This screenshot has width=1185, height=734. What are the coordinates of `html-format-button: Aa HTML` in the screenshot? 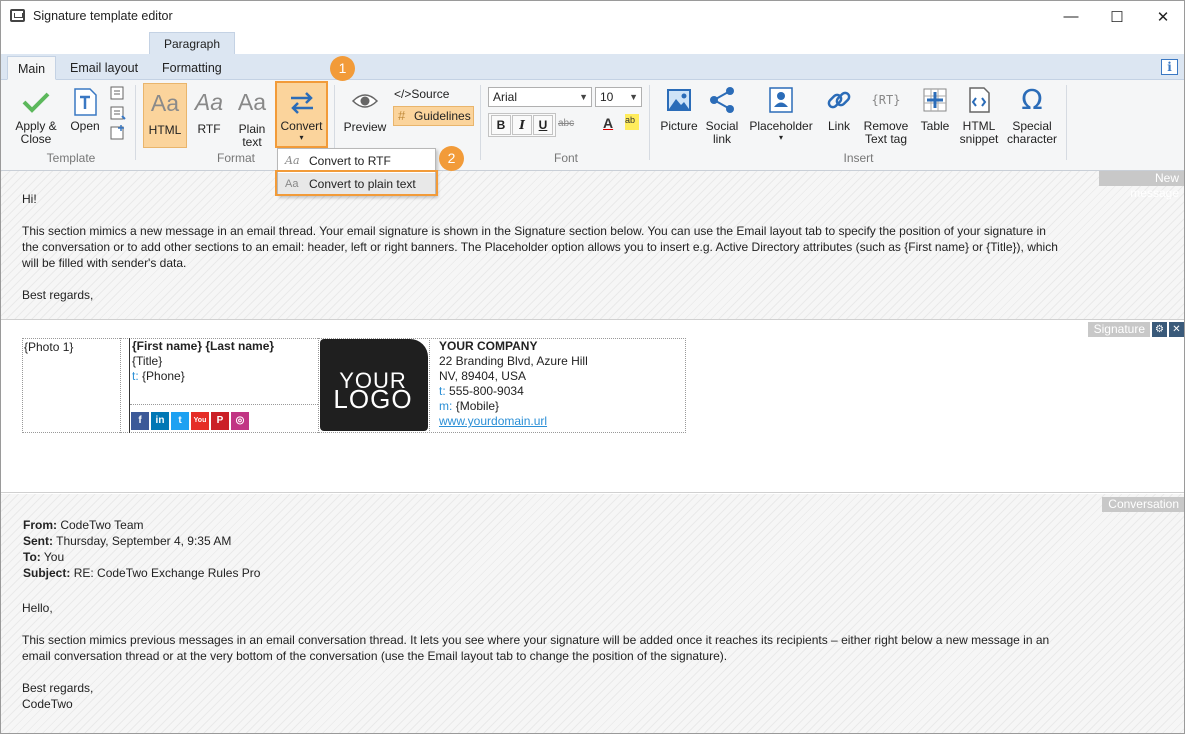 It's located at (165, 115).